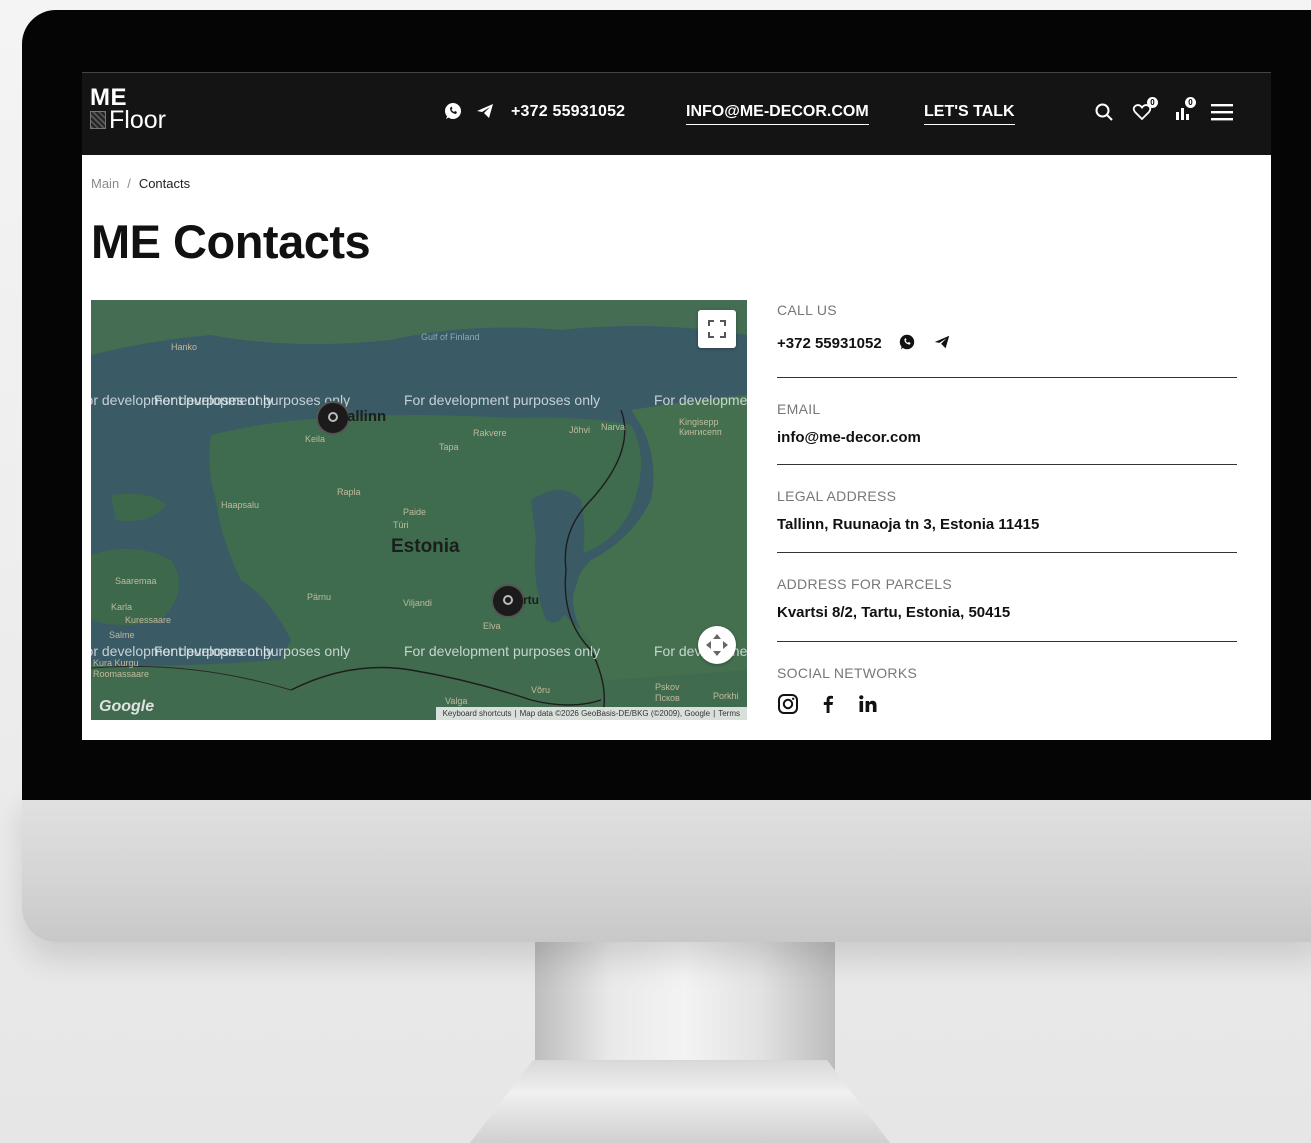 This screenshot has height=1143, width=1311. Describe the element at coordinates (425, 546) in the screenshot. I see `map-country-label: Estonia` at that location.